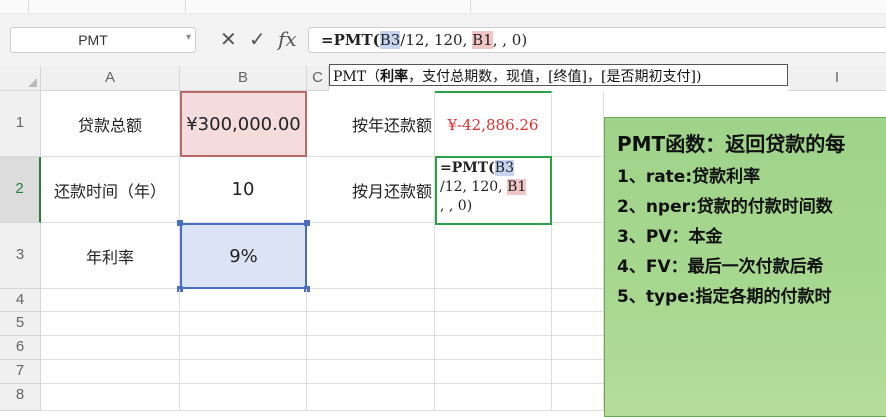 This screenshot has height=417, width=886. What do you see at coordinates (243, 397) in the screenshot?
I see `cell-b8` at bounding box center [243, 397].